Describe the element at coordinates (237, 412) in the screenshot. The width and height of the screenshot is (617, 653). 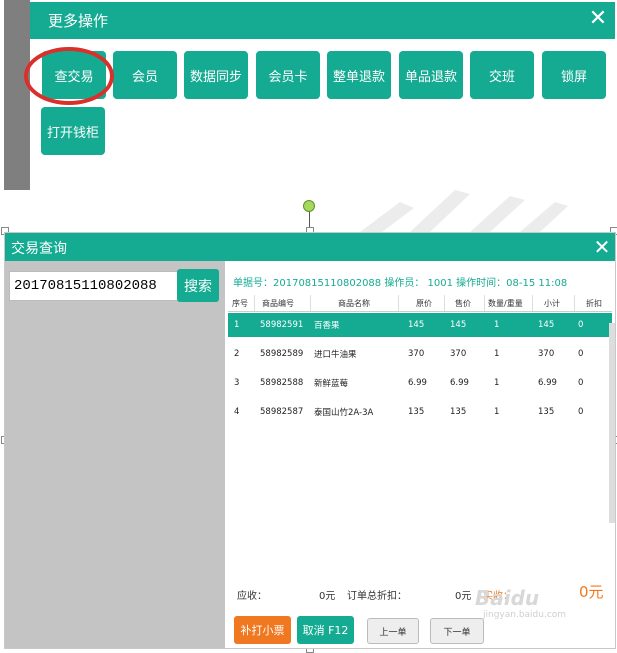
I see `cell-index: 4` at that location.